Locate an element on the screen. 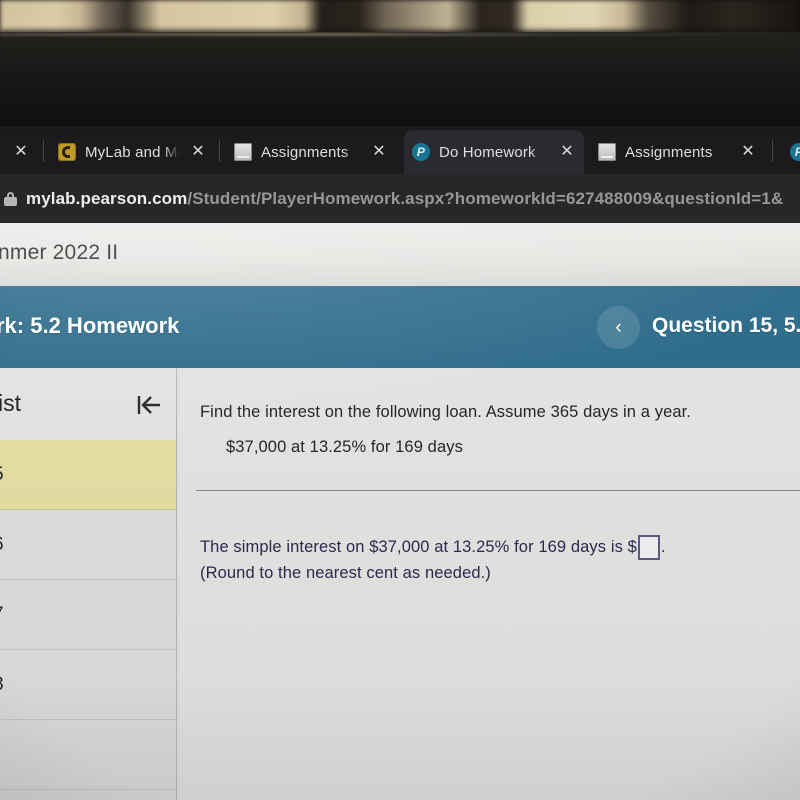 The width and height of the screenshot is (800, 800). answer-input is located at coordinates (648, 547).